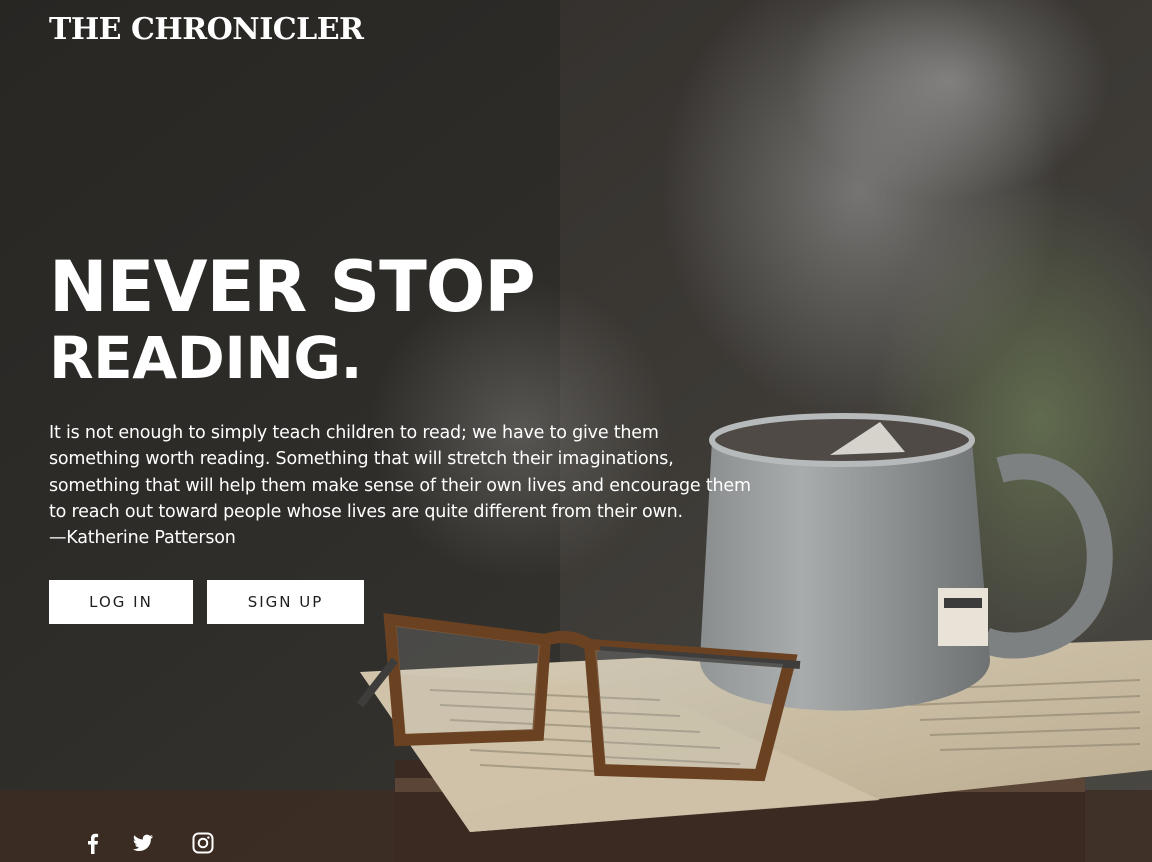  What do you see at coordinates (206, 358) in the screenshot?
I see `headline-line-2: READING.` at bounding box center [206, 358].